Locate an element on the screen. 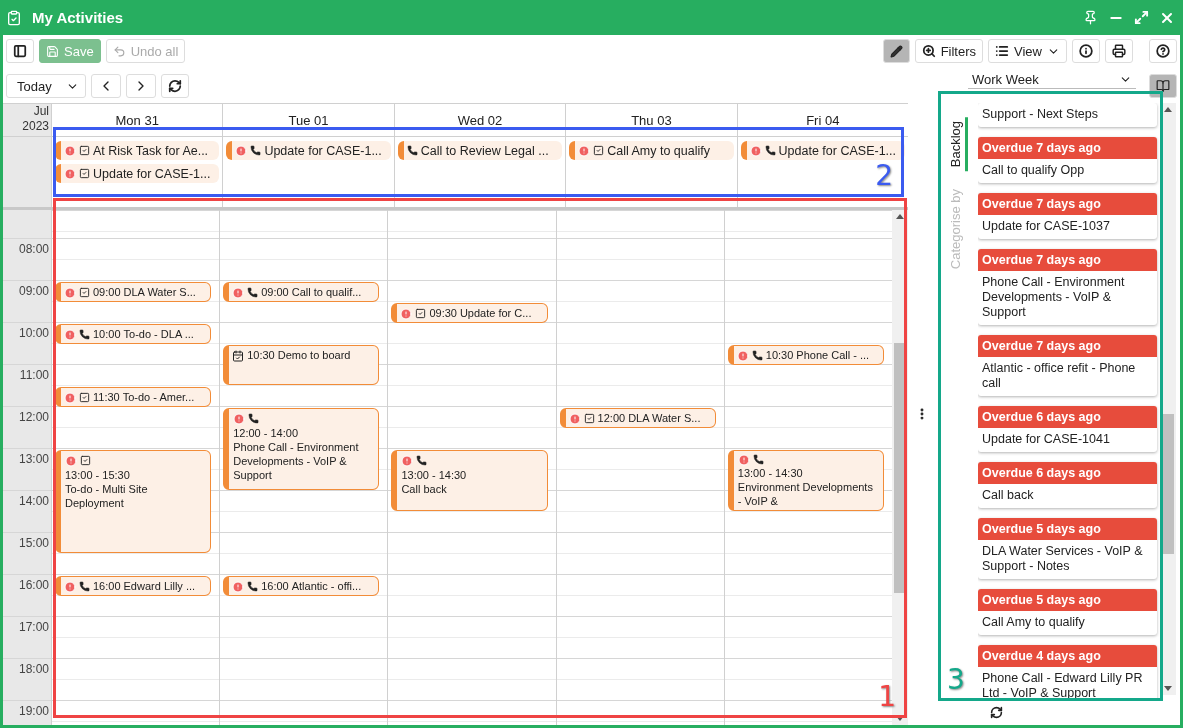  backlog-card: Overdue 5 days ago DLA Water Services - VoIP & Support - Notes is located at coordinates (1067, 548).